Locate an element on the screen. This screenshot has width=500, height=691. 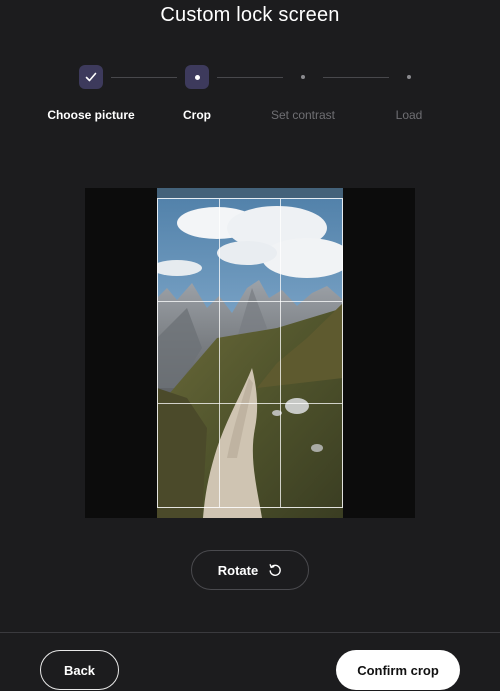
step-label: Set contrast is located at coordinates (303, 115).